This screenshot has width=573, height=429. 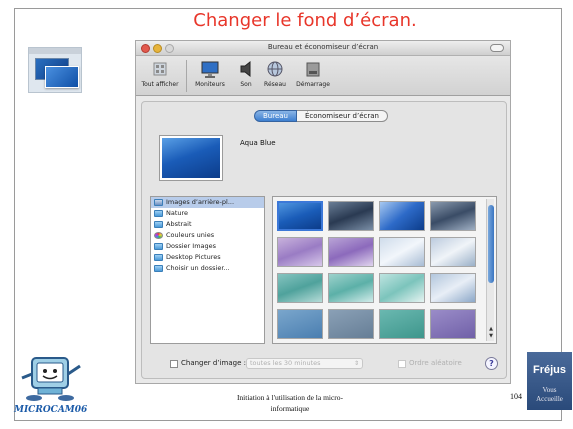 What do you see at coordinates (313, 84) in the screenshot?
I see `toolbar-label: Démarrage` at bounding box center [313, 84].